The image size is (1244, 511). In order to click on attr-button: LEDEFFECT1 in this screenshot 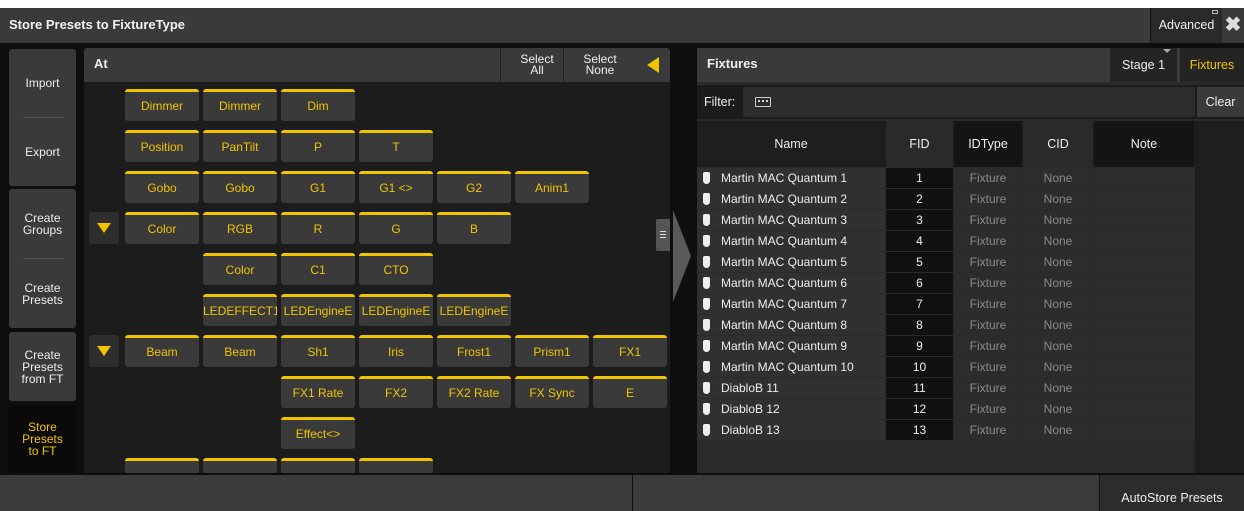, I will do `click(240, 310)`.